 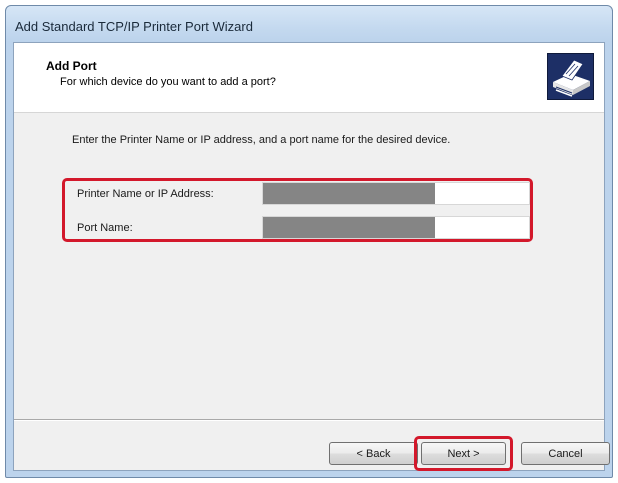 What do you see at coordinates (463, 453) in the screenshot?
I see `next-button: Next >` at bounding box center [463, 453].